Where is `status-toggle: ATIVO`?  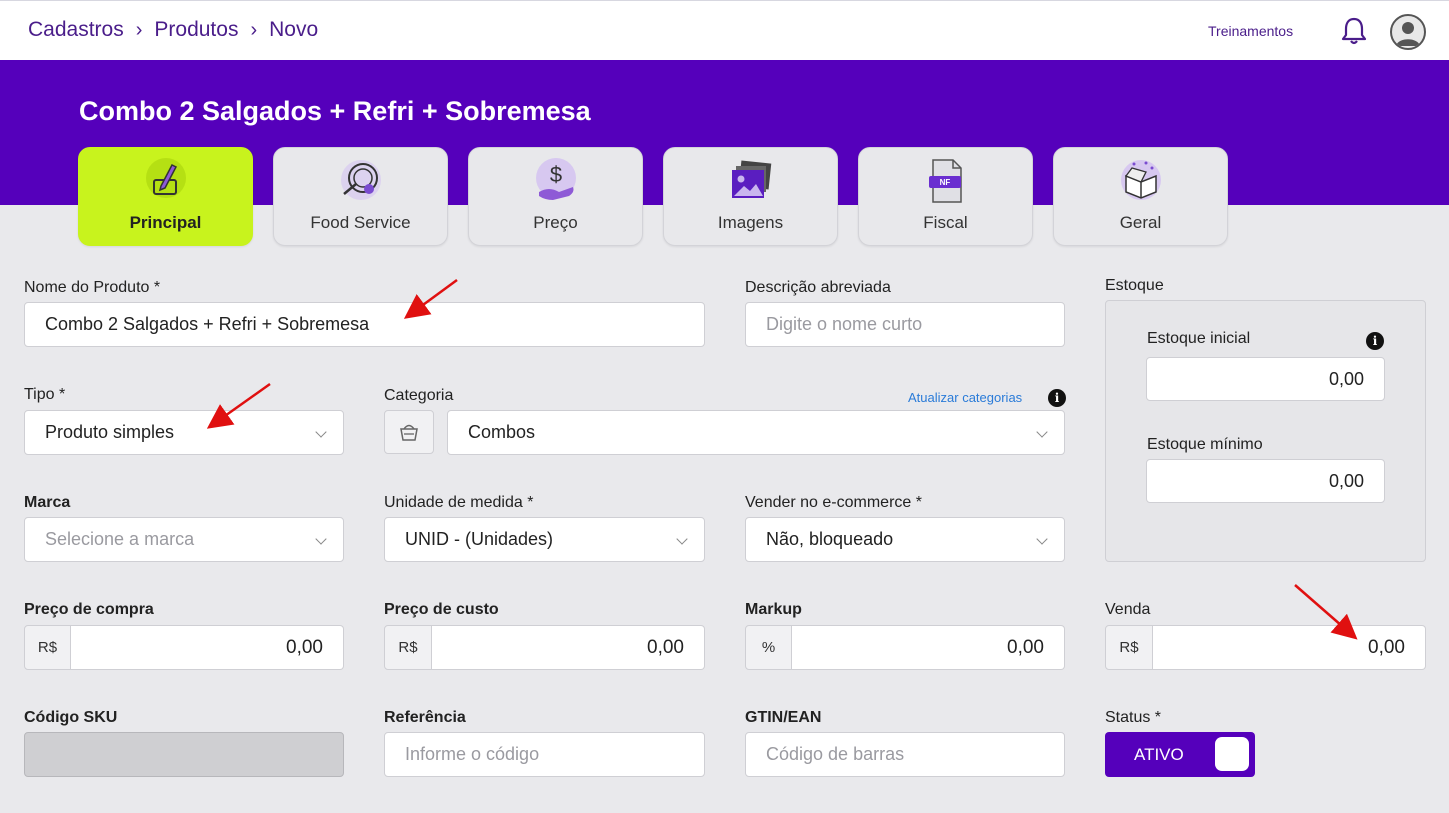
status-toggle: ATIVO is located at coordinates (1180, 754).